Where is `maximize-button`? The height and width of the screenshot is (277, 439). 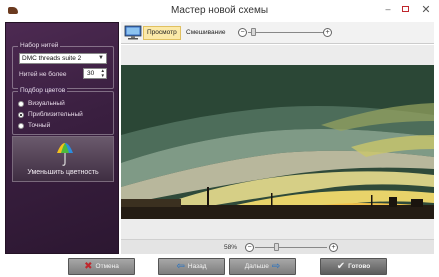
maximize-button is located at coordinates (405, 9).